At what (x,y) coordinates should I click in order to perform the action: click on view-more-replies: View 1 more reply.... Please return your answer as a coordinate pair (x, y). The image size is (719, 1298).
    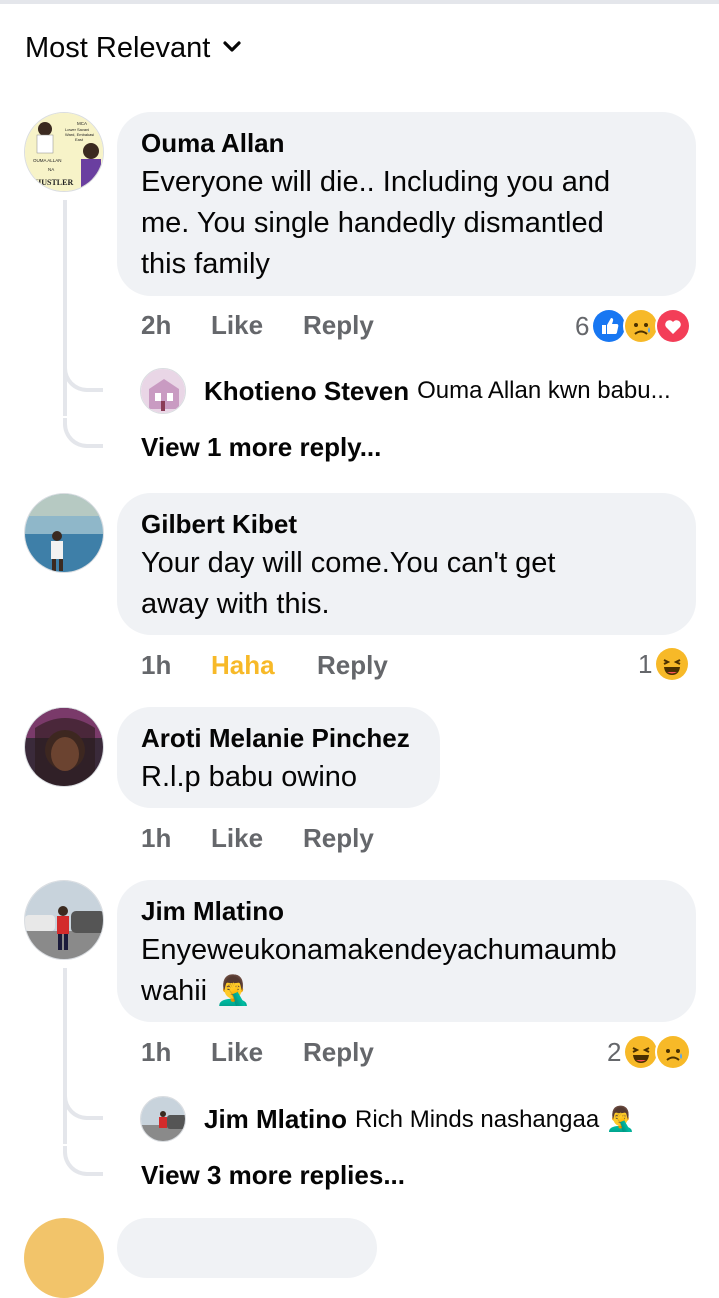
    Looking at the image, I should click on (261, 447).